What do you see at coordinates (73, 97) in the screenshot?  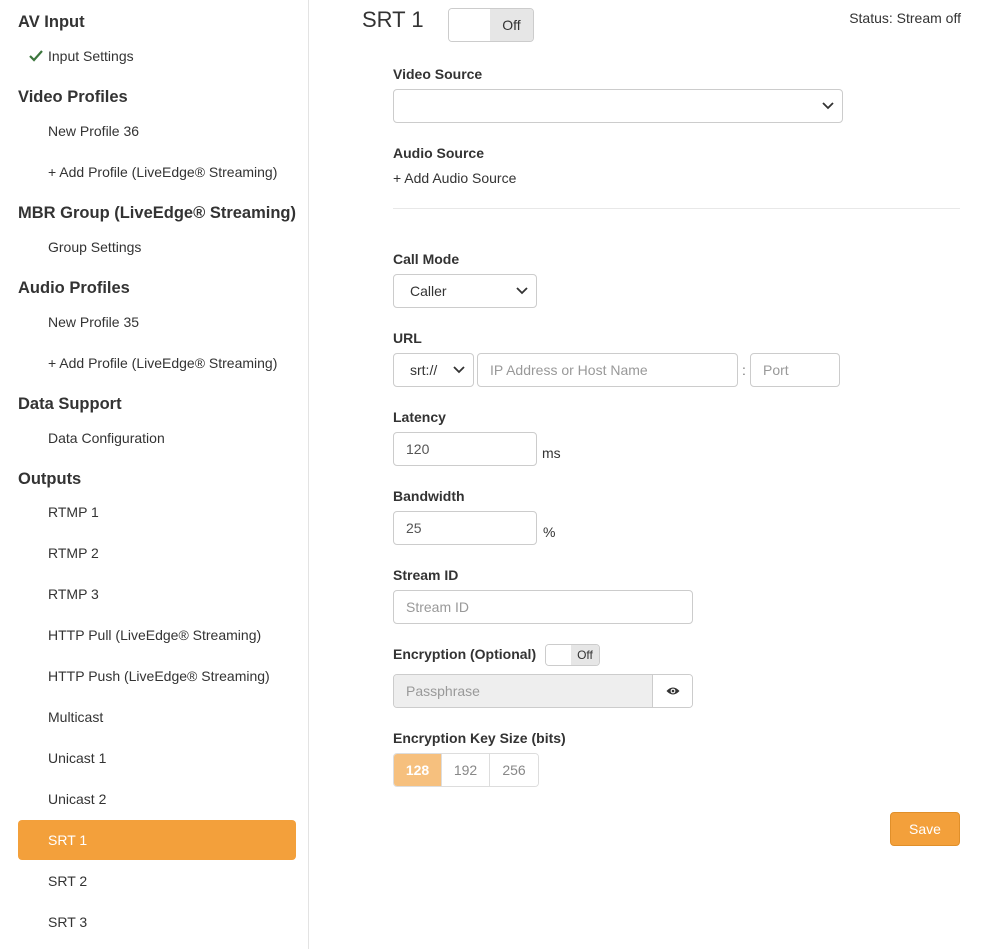 I see `section-title-video-profiles: Video Profiles` at bounding box center [73, 97].